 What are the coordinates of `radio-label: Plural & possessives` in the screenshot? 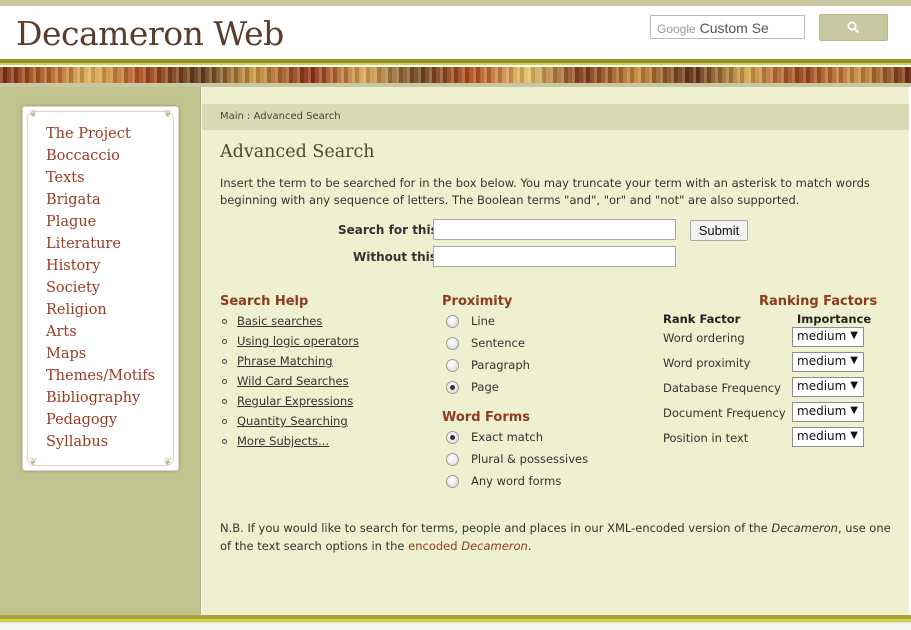 It's located at (530, 459).